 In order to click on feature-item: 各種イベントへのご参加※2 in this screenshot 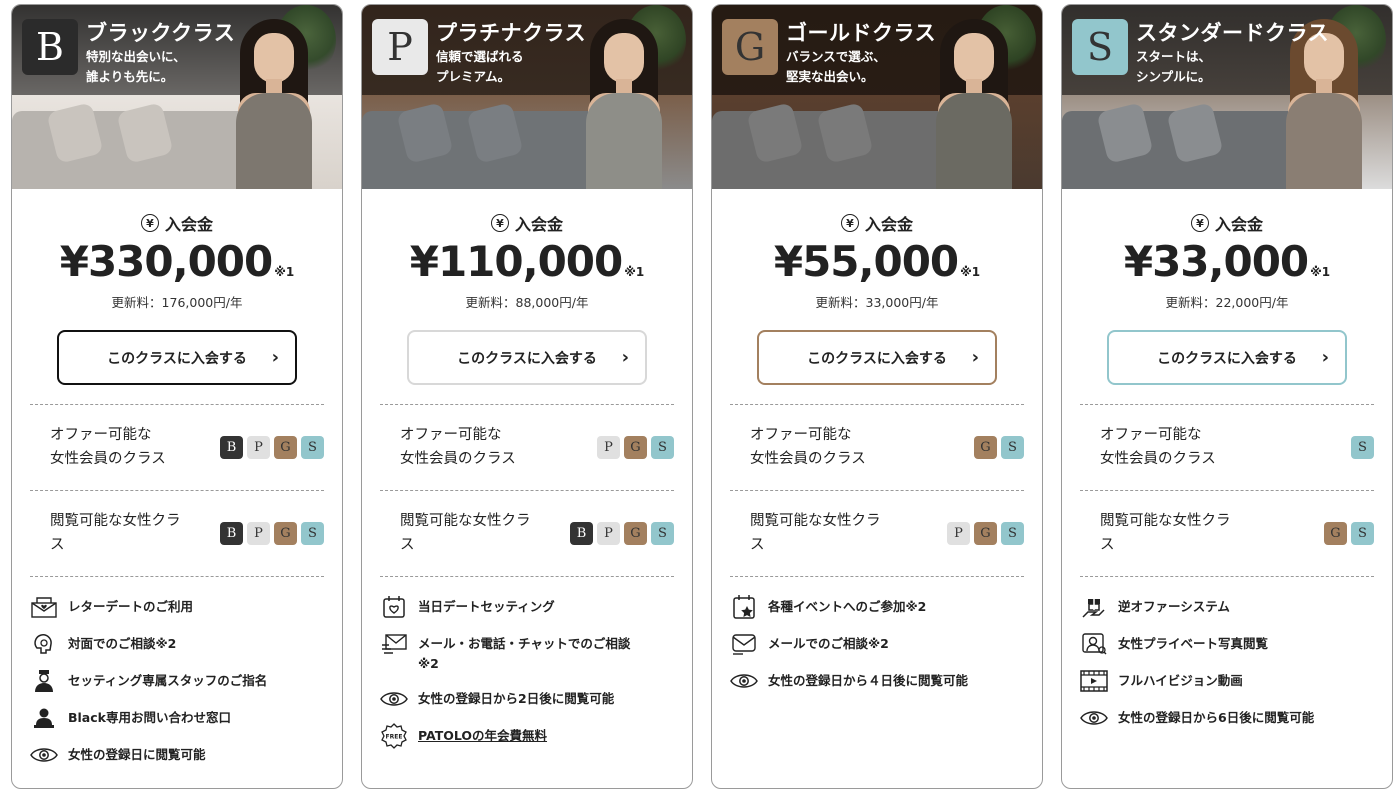, I will do `click(881, 607)`.